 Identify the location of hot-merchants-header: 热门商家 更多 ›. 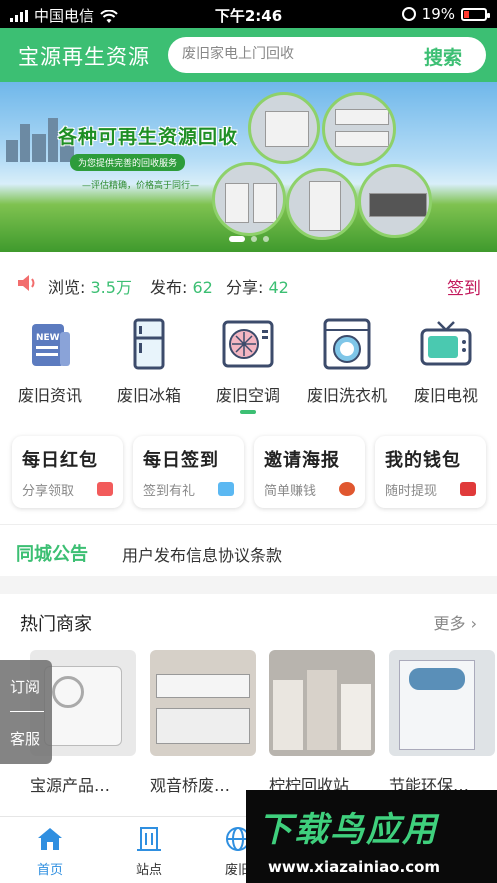
(248, 620).